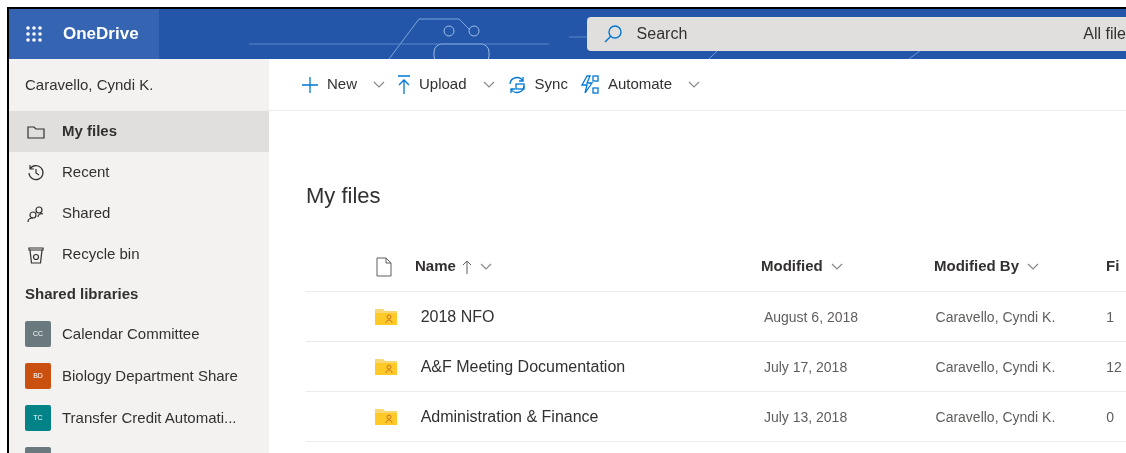 The width and height of the screenshot is (1126, 453). Describe the element at coordinates (36, 172) in the screenshot. I see `clock-icon` at that location.